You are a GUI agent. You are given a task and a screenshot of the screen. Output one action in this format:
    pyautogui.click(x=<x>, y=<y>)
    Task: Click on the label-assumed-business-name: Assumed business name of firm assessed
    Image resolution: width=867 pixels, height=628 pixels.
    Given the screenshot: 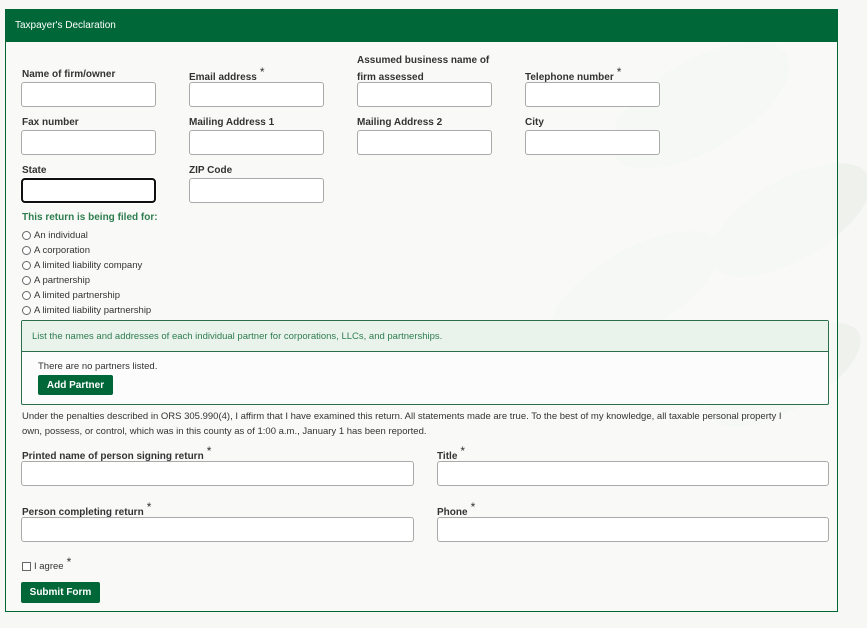 What is the action you would take?
    pyautogui.click(x=423, y=69)
    